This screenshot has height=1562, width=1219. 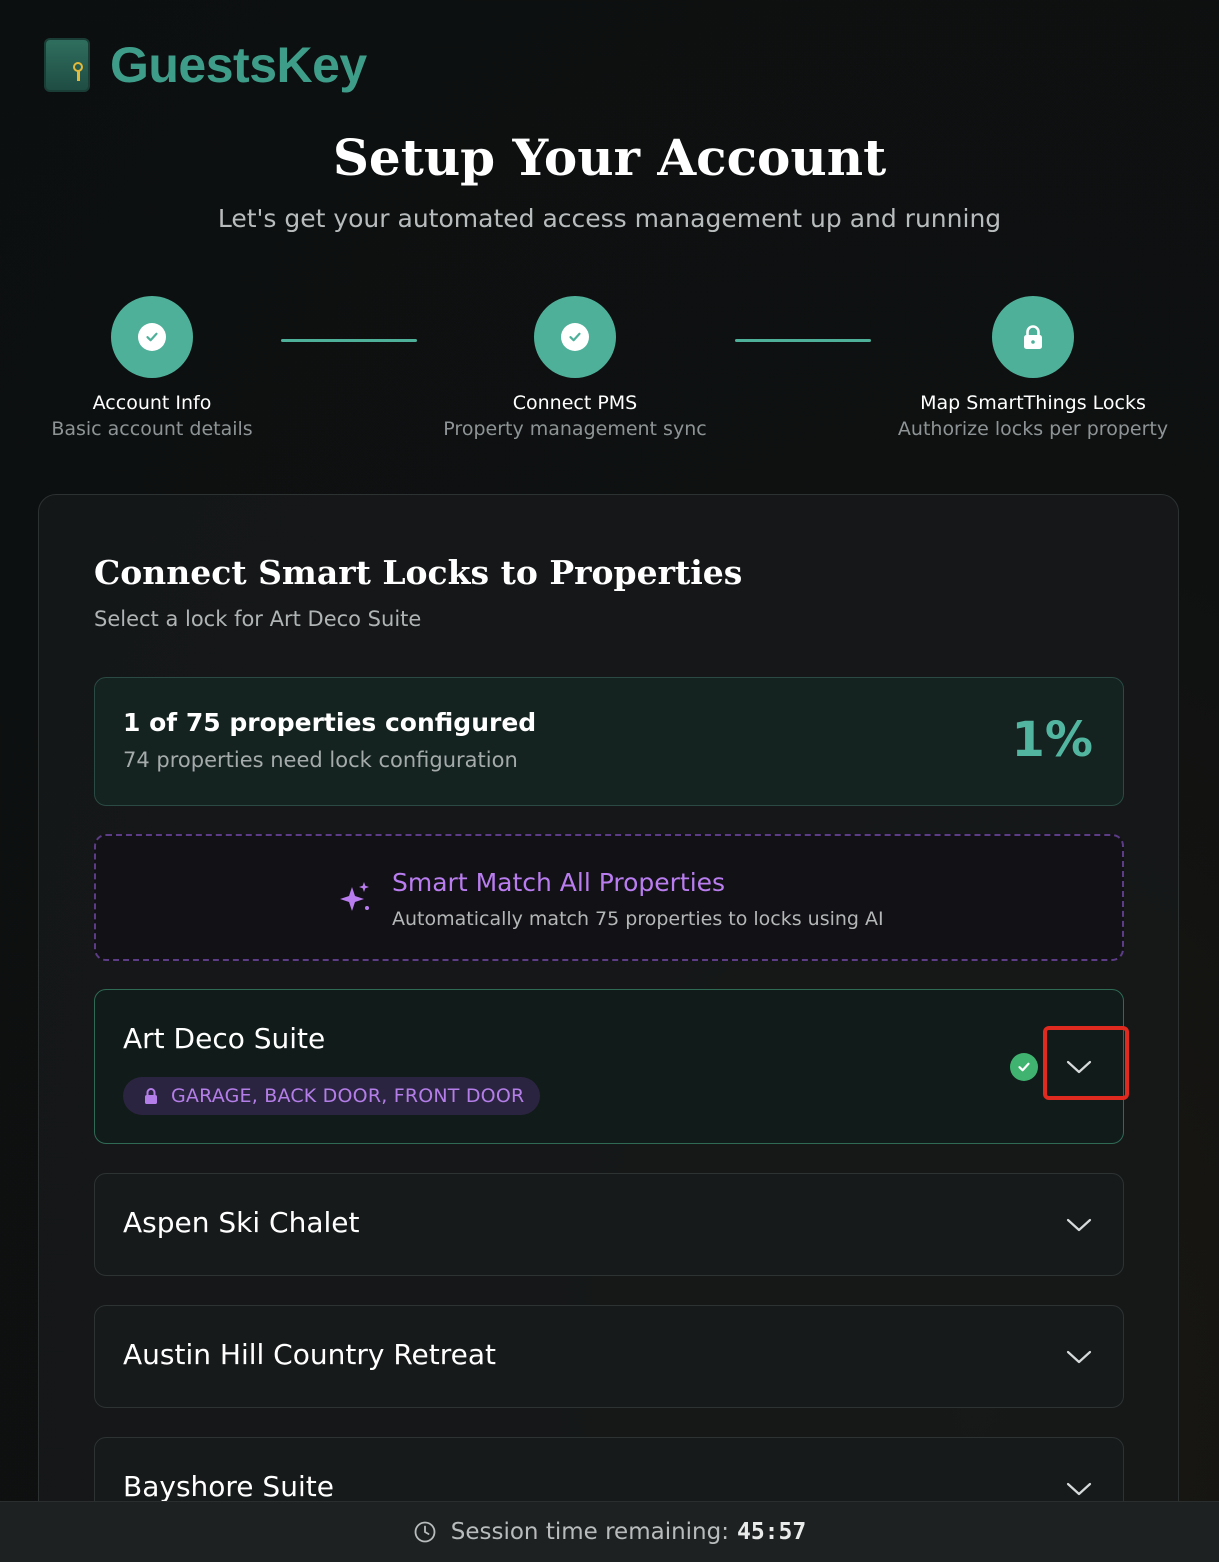 What do you see at coordinates (238, 65) in the screenshot?
I see `brand-name: GuestsKey` at bounding box center [238, 65].